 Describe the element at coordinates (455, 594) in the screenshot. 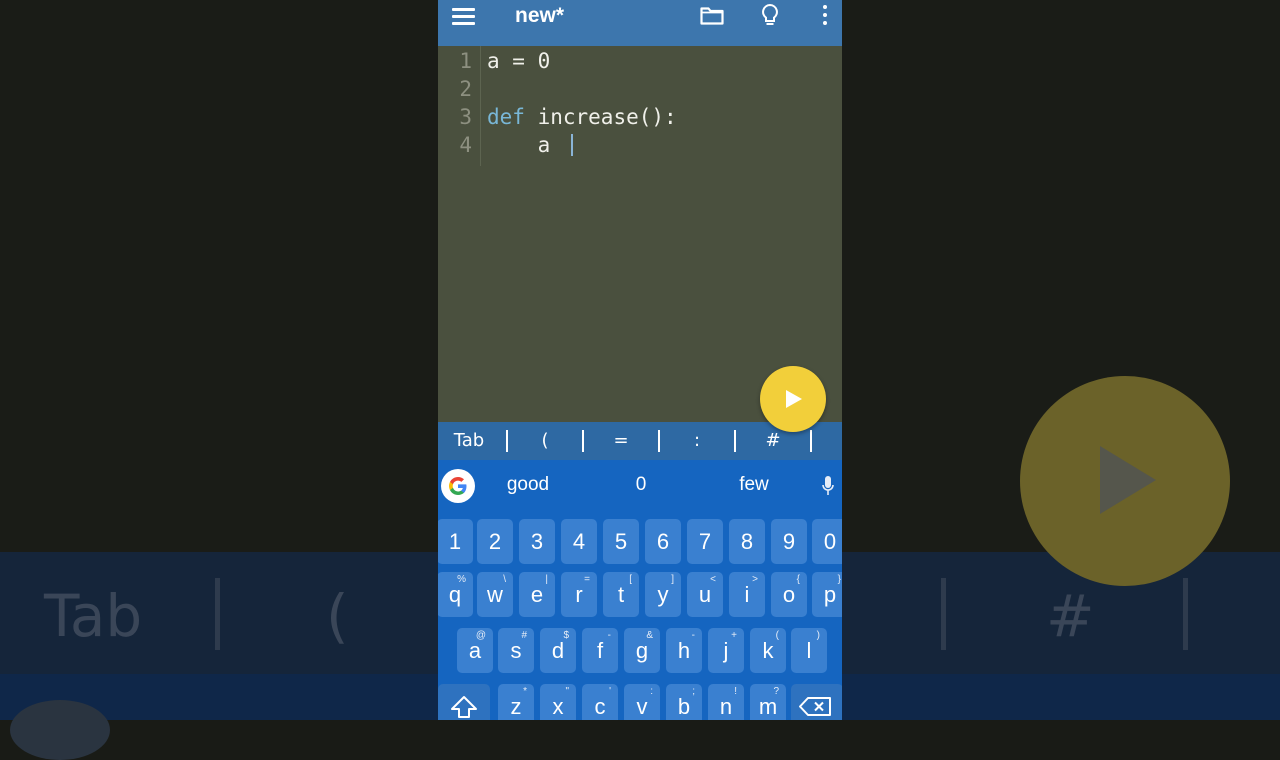

I see `key-q: q%` at that location.